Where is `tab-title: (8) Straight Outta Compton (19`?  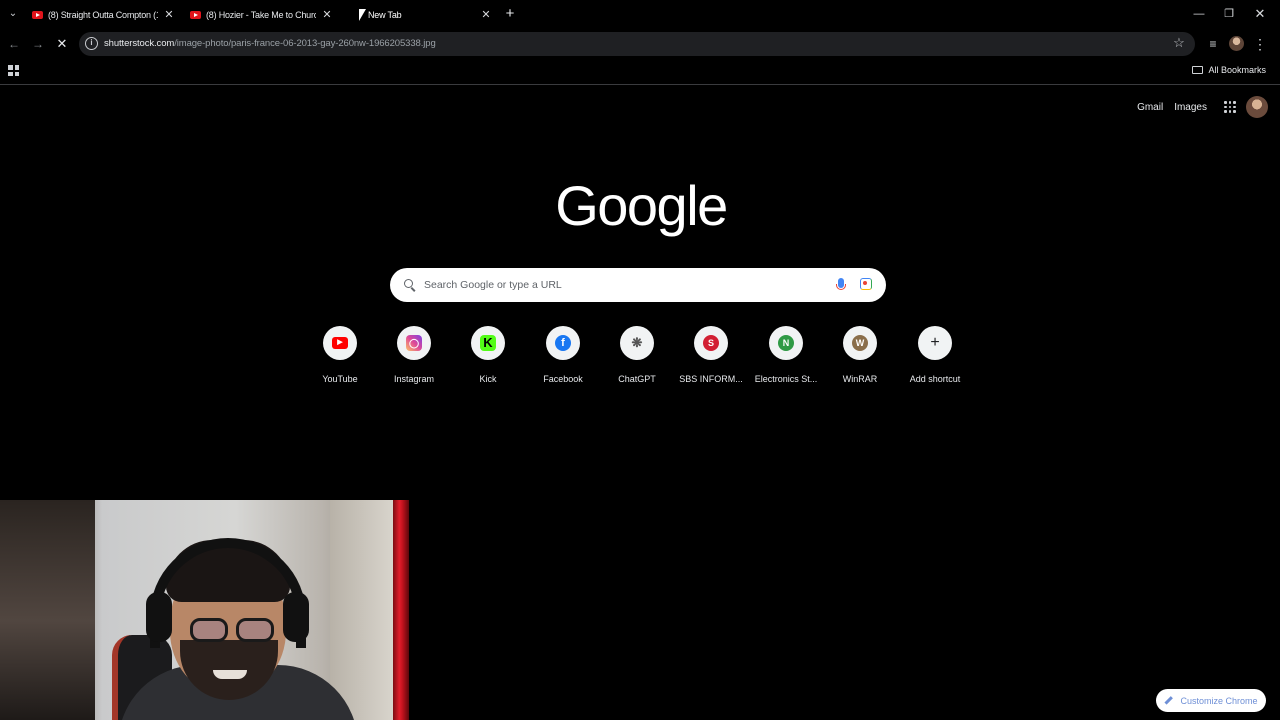
tab-title: (8) Straight Outta Compton (19 is located at coordinates (103, 15).